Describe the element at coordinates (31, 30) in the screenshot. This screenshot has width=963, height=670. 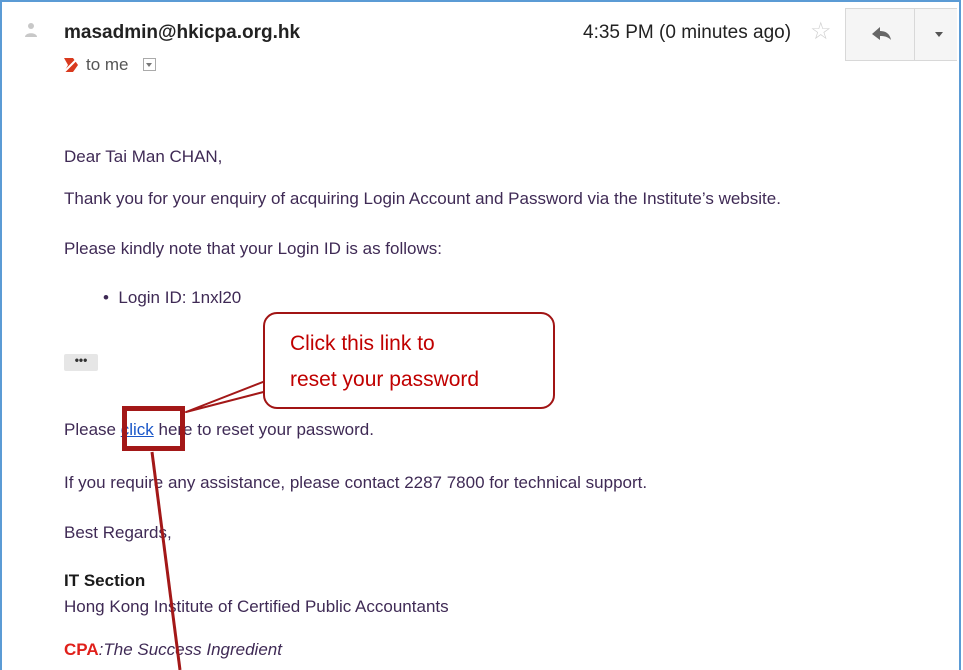
I see `person-icon` at that location.